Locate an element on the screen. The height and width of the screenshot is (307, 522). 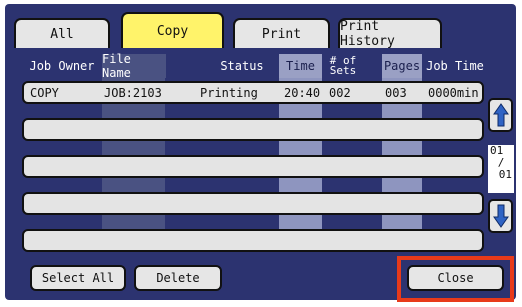
delete-button: Delete is located at coordinates (178, 278).